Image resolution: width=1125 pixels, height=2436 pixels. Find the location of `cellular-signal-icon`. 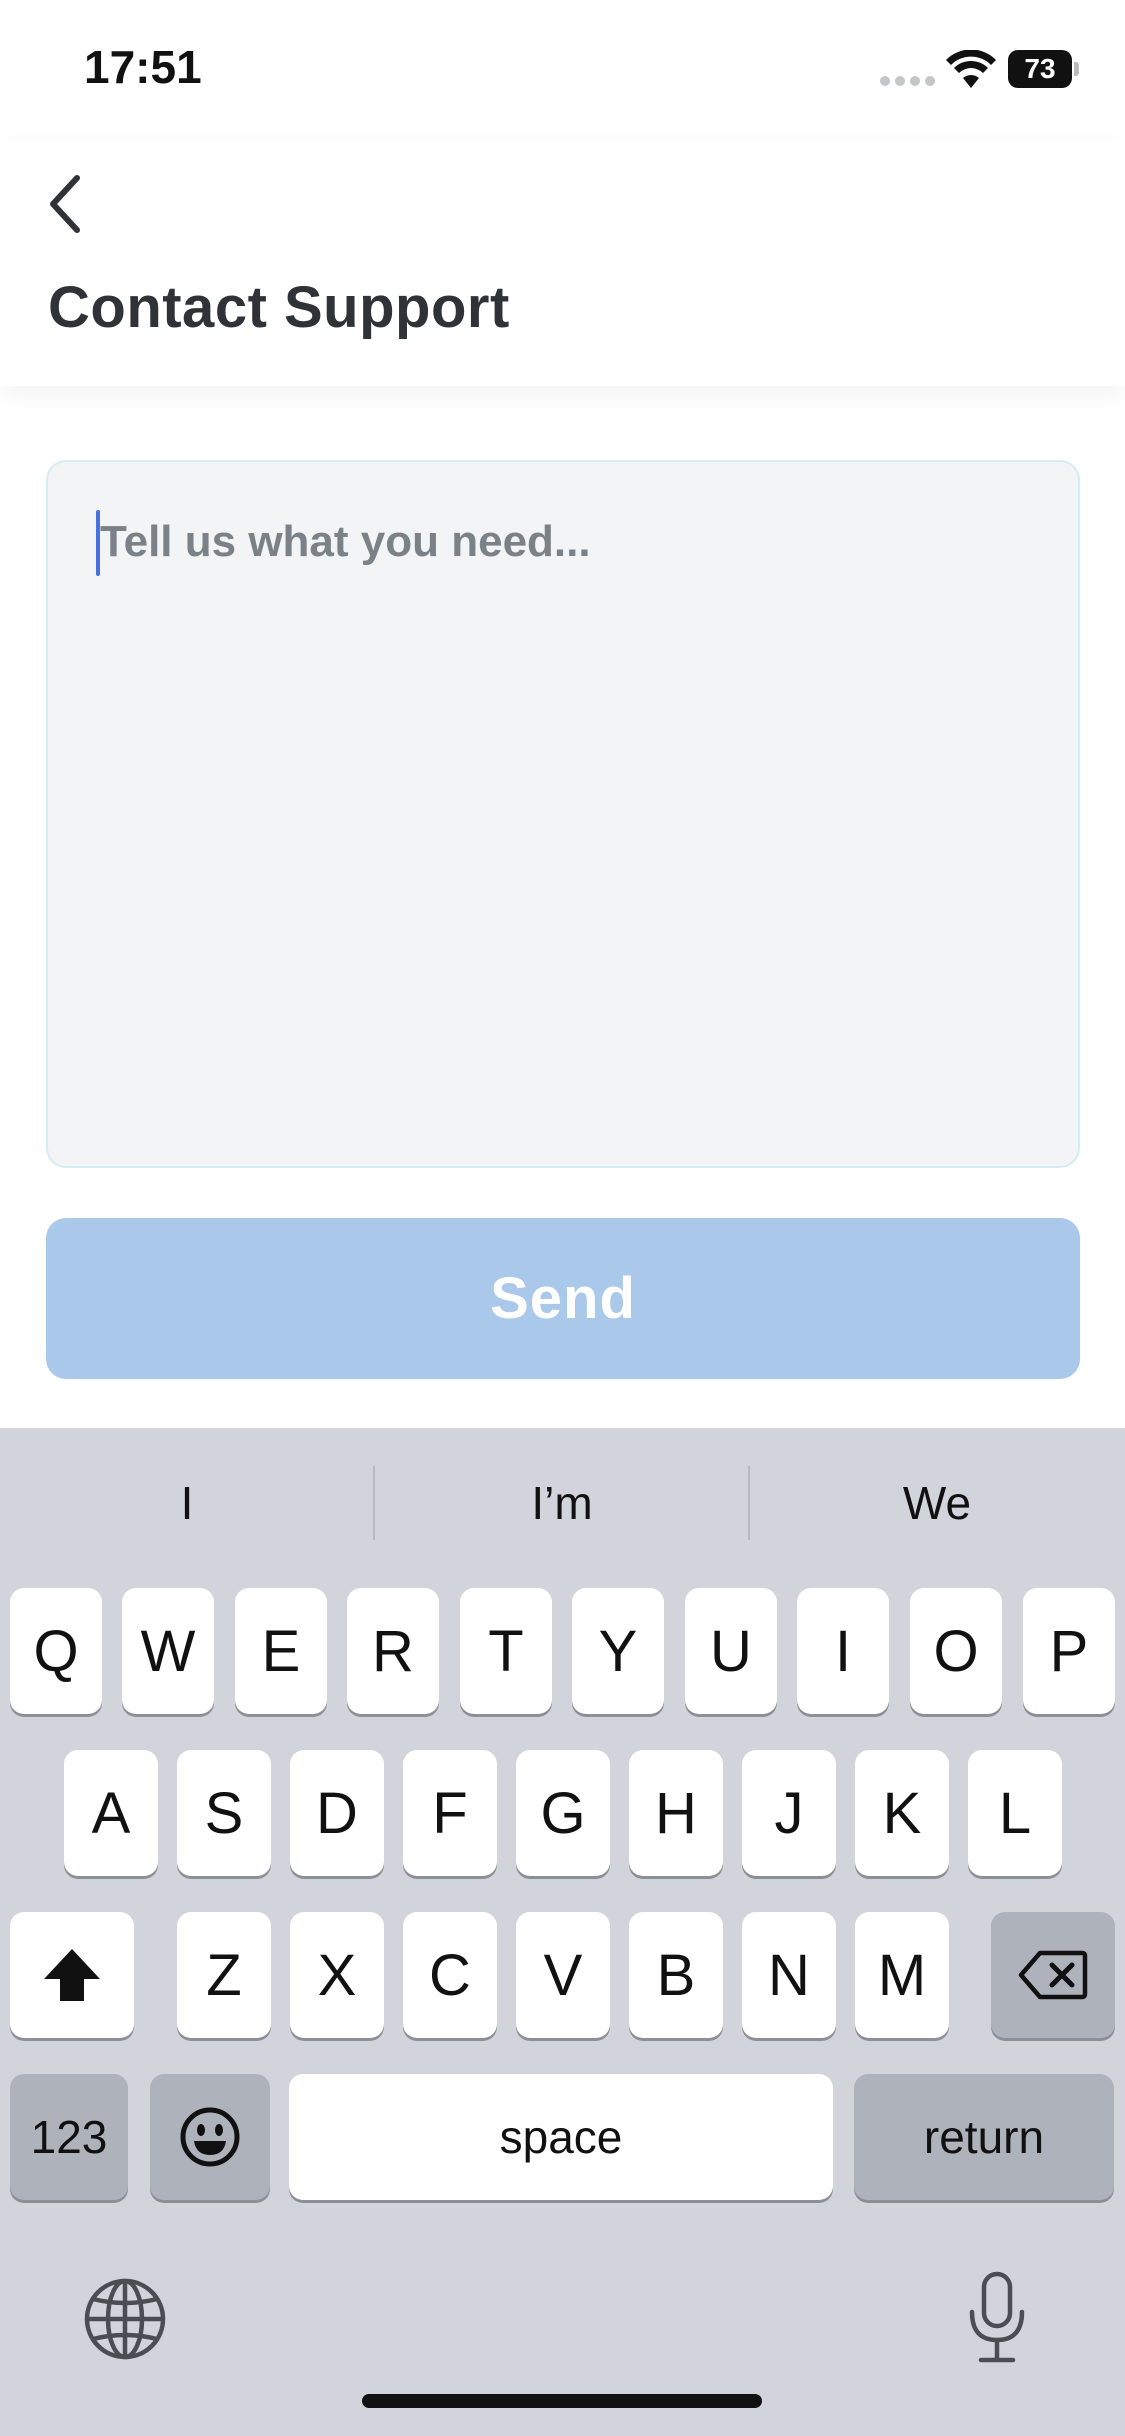

cellular-signal-icon is located at coordinates (908, 81).